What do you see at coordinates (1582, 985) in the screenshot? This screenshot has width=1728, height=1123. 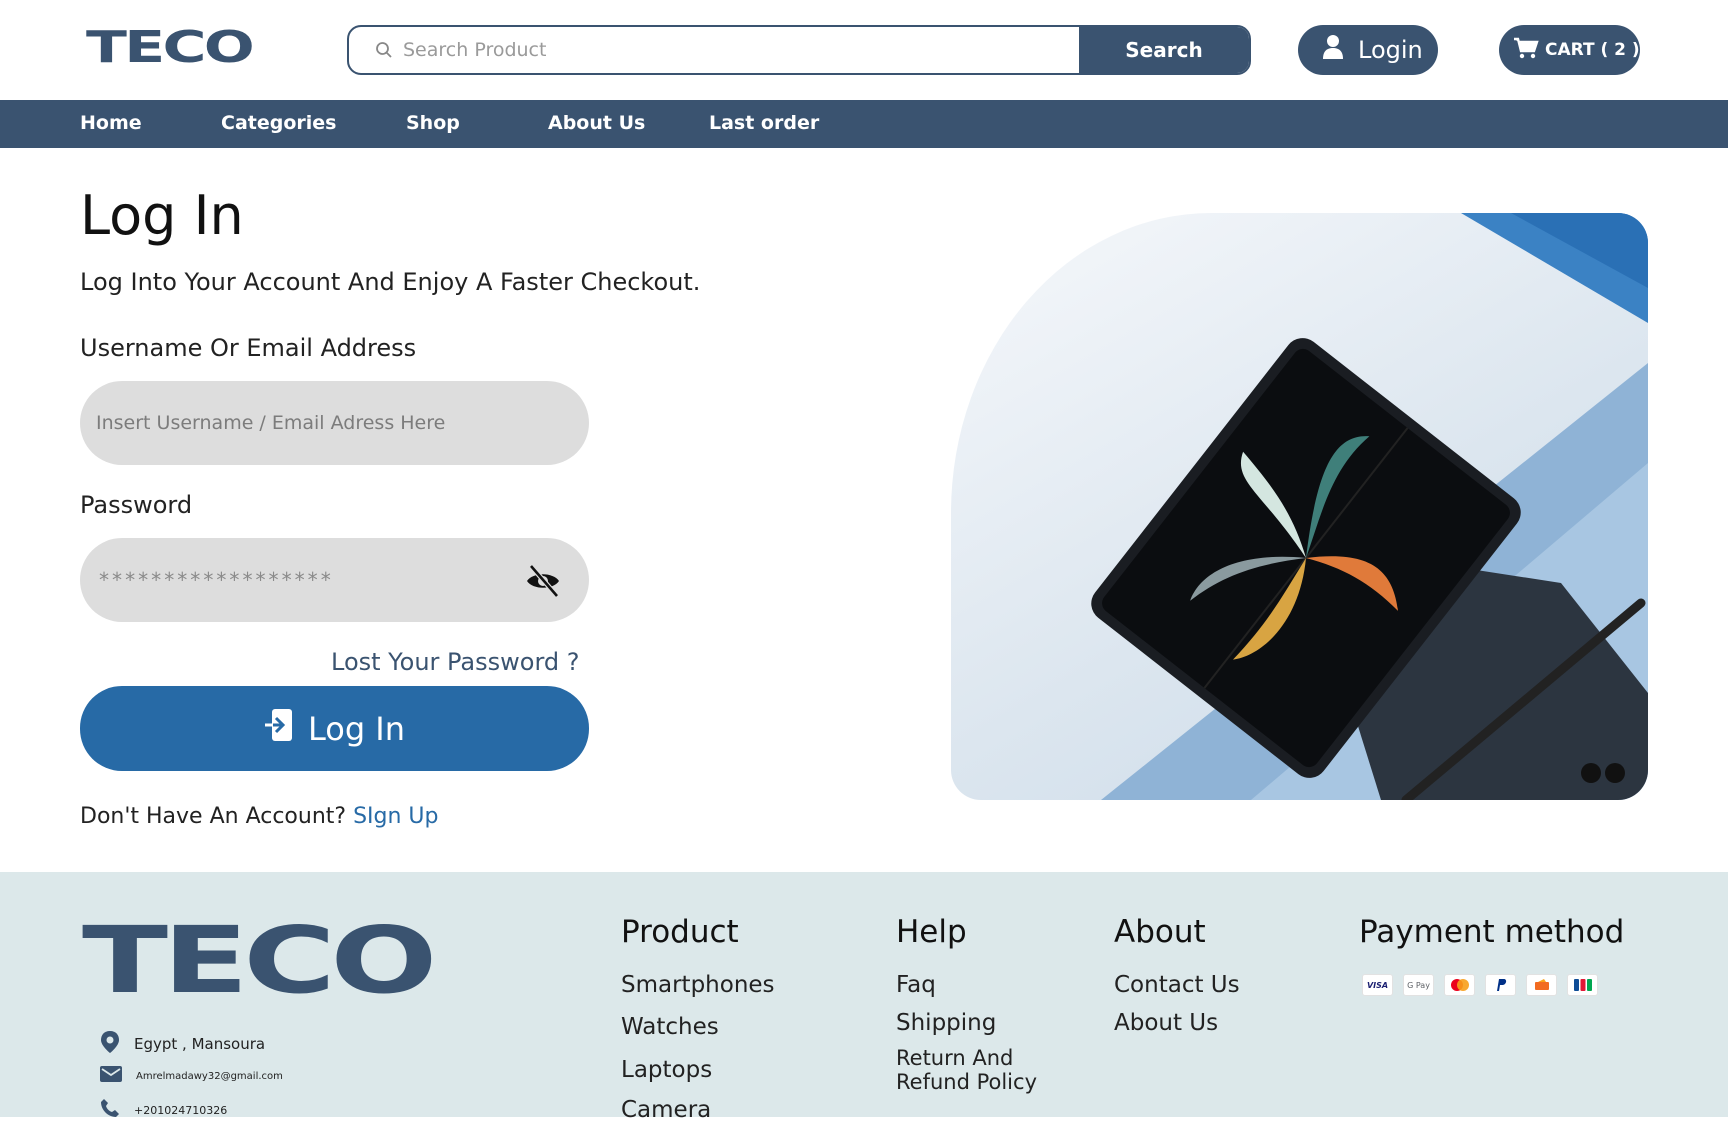 I see `jcb-icon` at bounding box center [1582, 985].